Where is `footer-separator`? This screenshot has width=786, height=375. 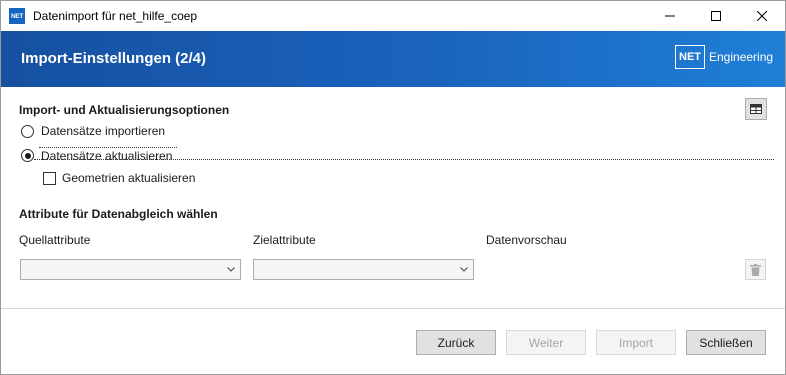 footer-separator is located at coordinates (393, 308).